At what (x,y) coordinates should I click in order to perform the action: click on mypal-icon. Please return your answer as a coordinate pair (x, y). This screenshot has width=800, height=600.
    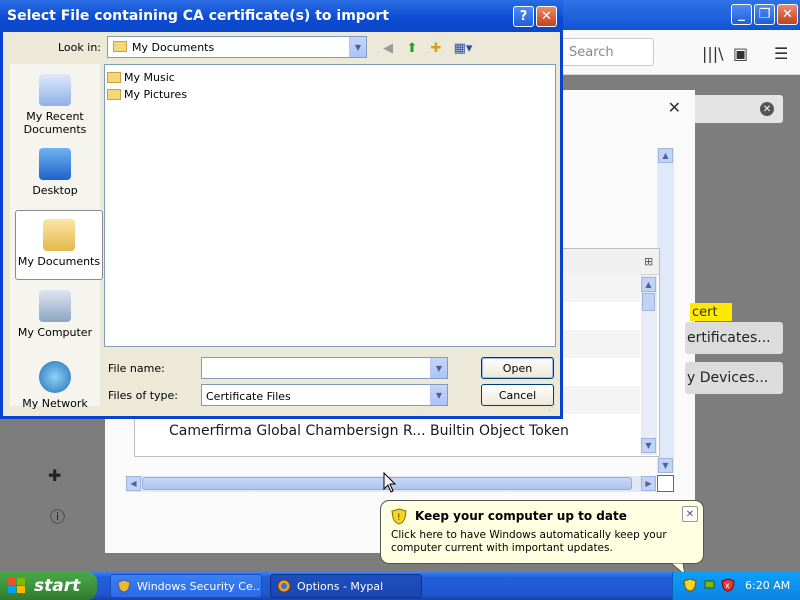
    Looking at the image, I should click on (284, 586).